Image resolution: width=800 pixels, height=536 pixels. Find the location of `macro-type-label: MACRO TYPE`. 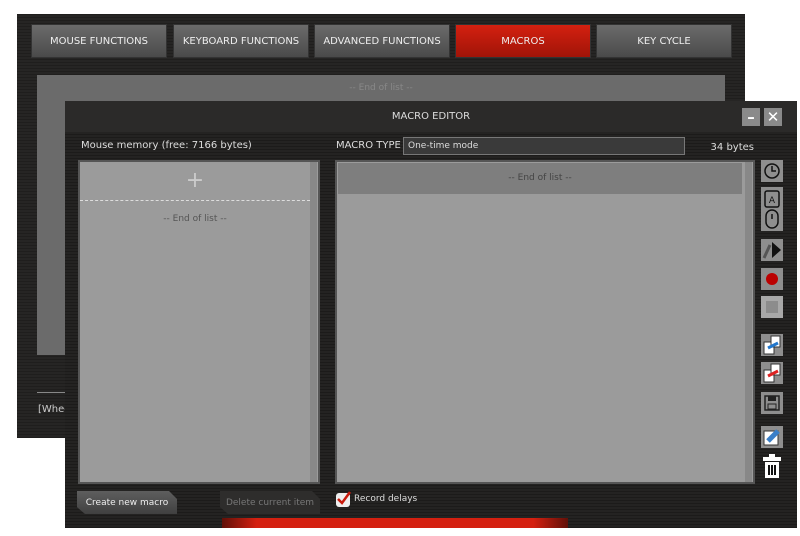

macro-type-label: MACRO TYPE is located at coordinates (368, 145).